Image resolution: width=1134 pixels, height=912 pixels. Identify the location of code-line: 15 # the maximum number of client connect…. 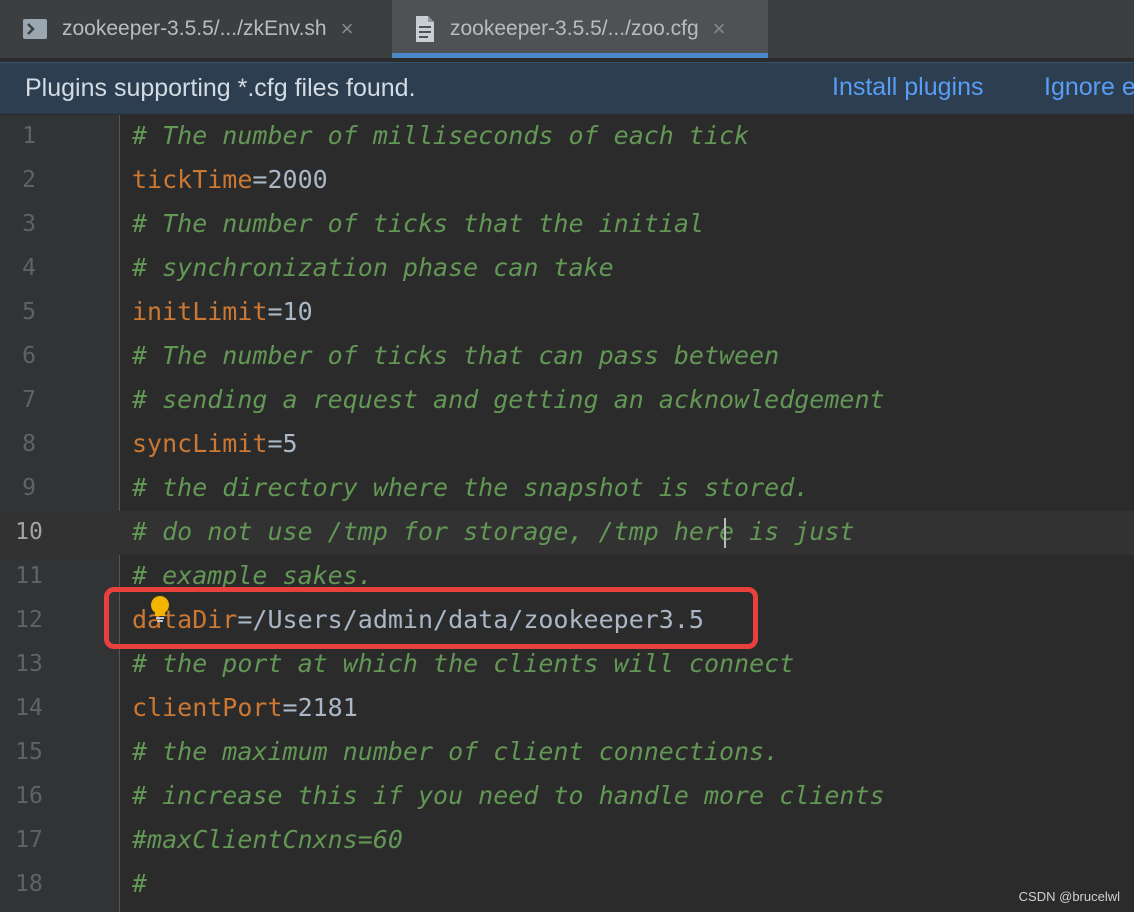
(567, 753).